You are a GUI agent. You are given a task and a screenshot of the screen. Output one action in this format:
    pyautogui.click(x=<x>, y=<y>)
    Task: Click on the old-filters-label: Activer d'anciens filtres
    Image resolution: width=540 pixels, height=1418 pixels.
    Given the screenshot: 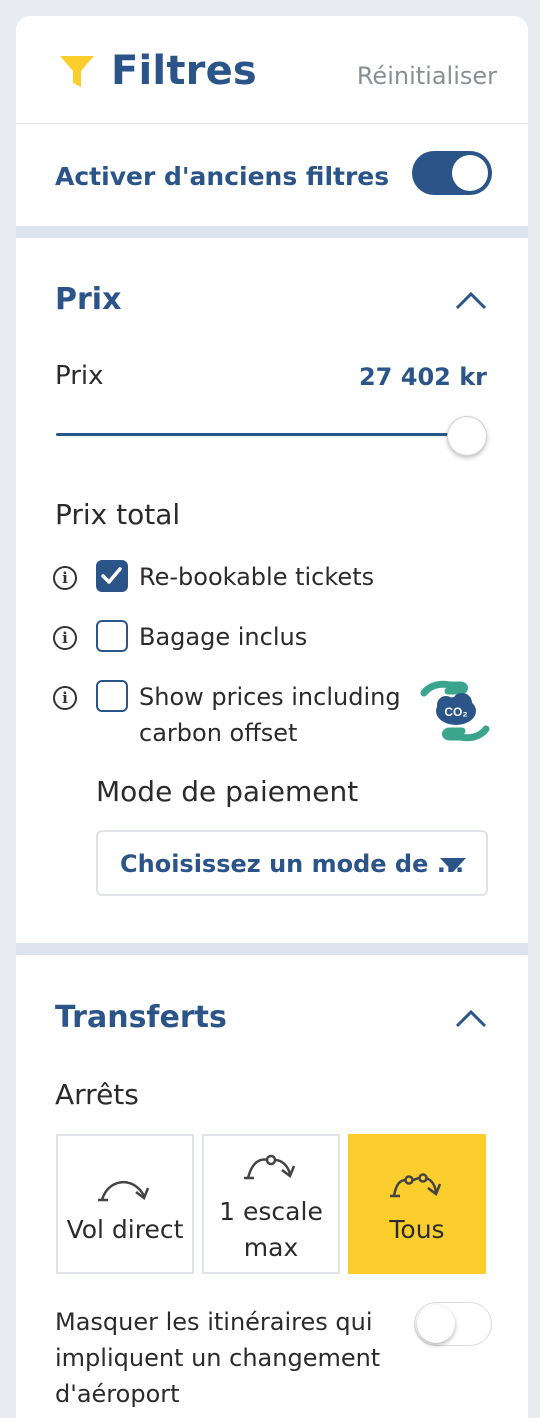 What is the action you would take?
    pyautogui.click(x=222, y=176)
    